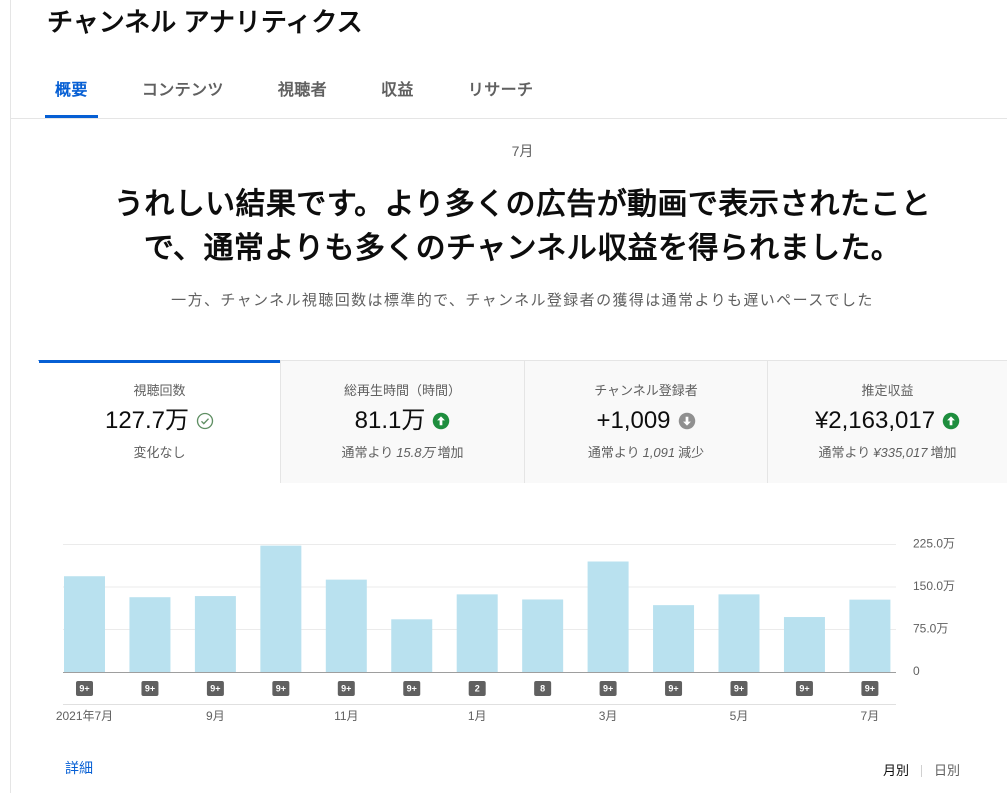 This screenshot has height=793, width=1007. I want to click on granularity-separator, so click(922, 771).